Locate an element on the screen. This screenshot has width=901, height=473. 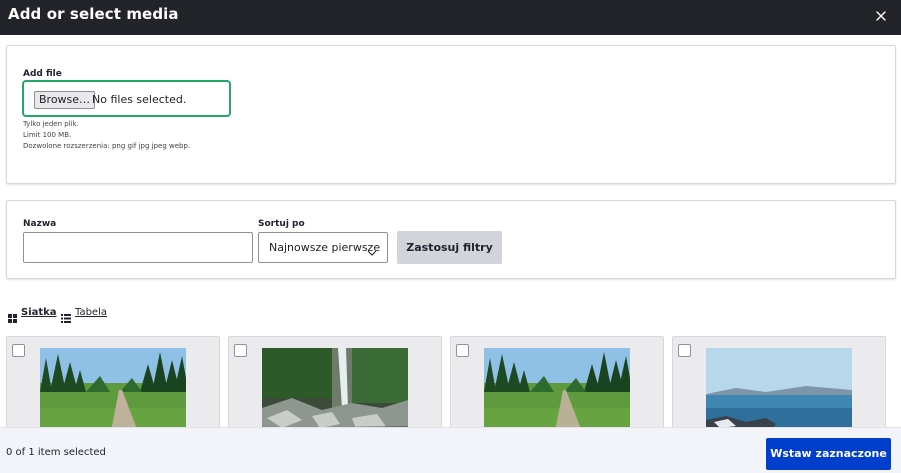
name-filter-input is located at coordinates (138, 247).